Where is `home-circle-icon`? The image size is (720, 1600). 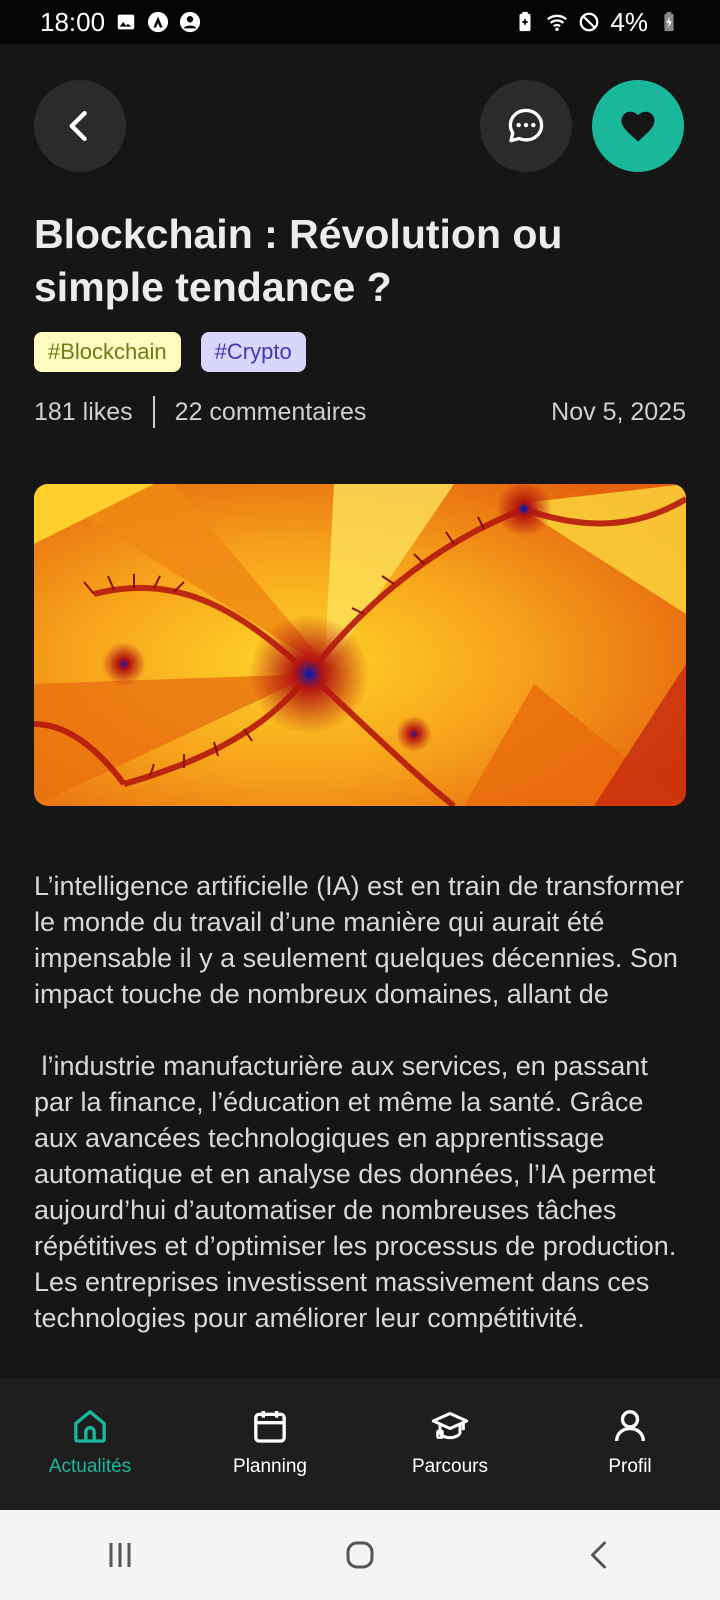 home-circle-icon is located at coordinates (360, 1555).